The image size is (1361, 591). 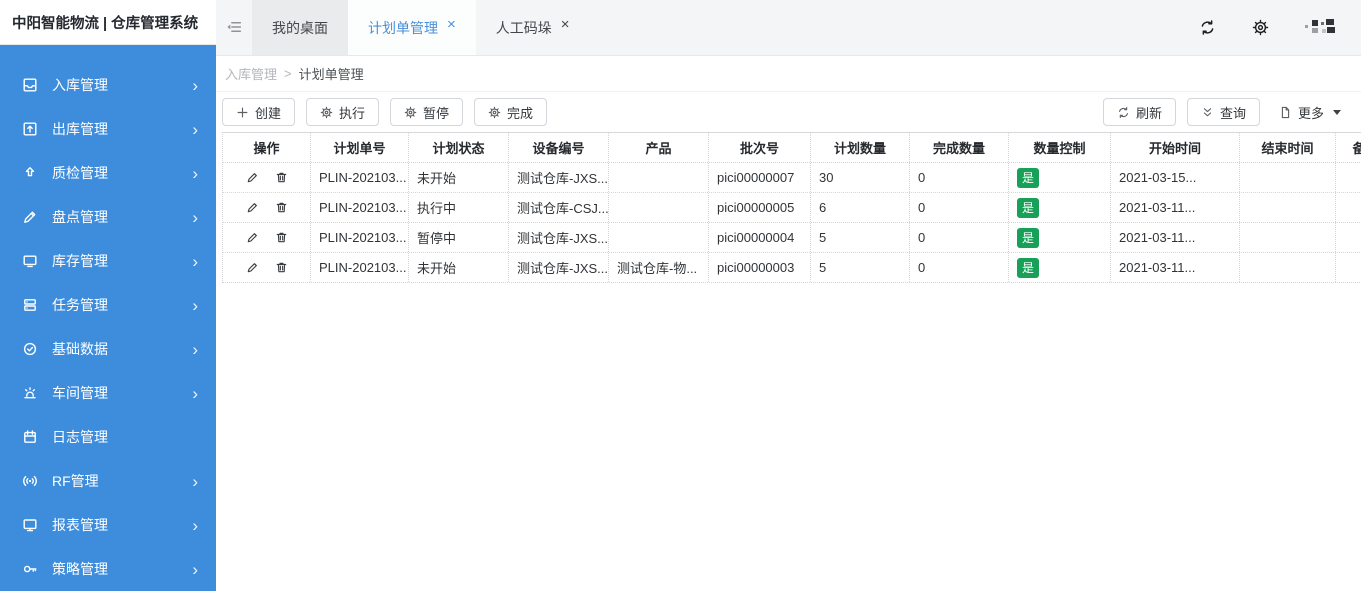 I want to click on sidebar-item-base-data: 基础数据 ›, so click(x=108, y=349).